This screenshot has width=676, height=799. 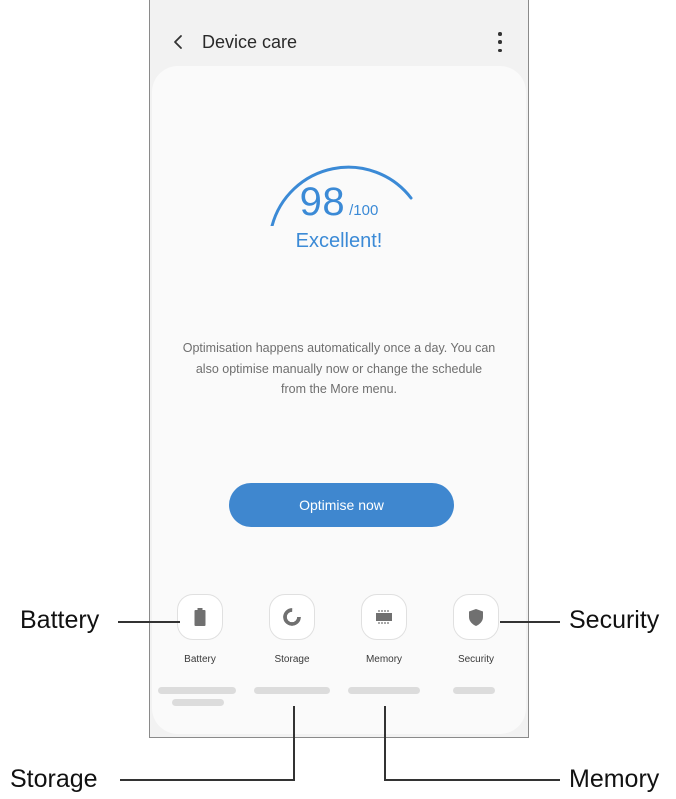 I want to click on callout-storage: Storage, so click(x=54, y=779).